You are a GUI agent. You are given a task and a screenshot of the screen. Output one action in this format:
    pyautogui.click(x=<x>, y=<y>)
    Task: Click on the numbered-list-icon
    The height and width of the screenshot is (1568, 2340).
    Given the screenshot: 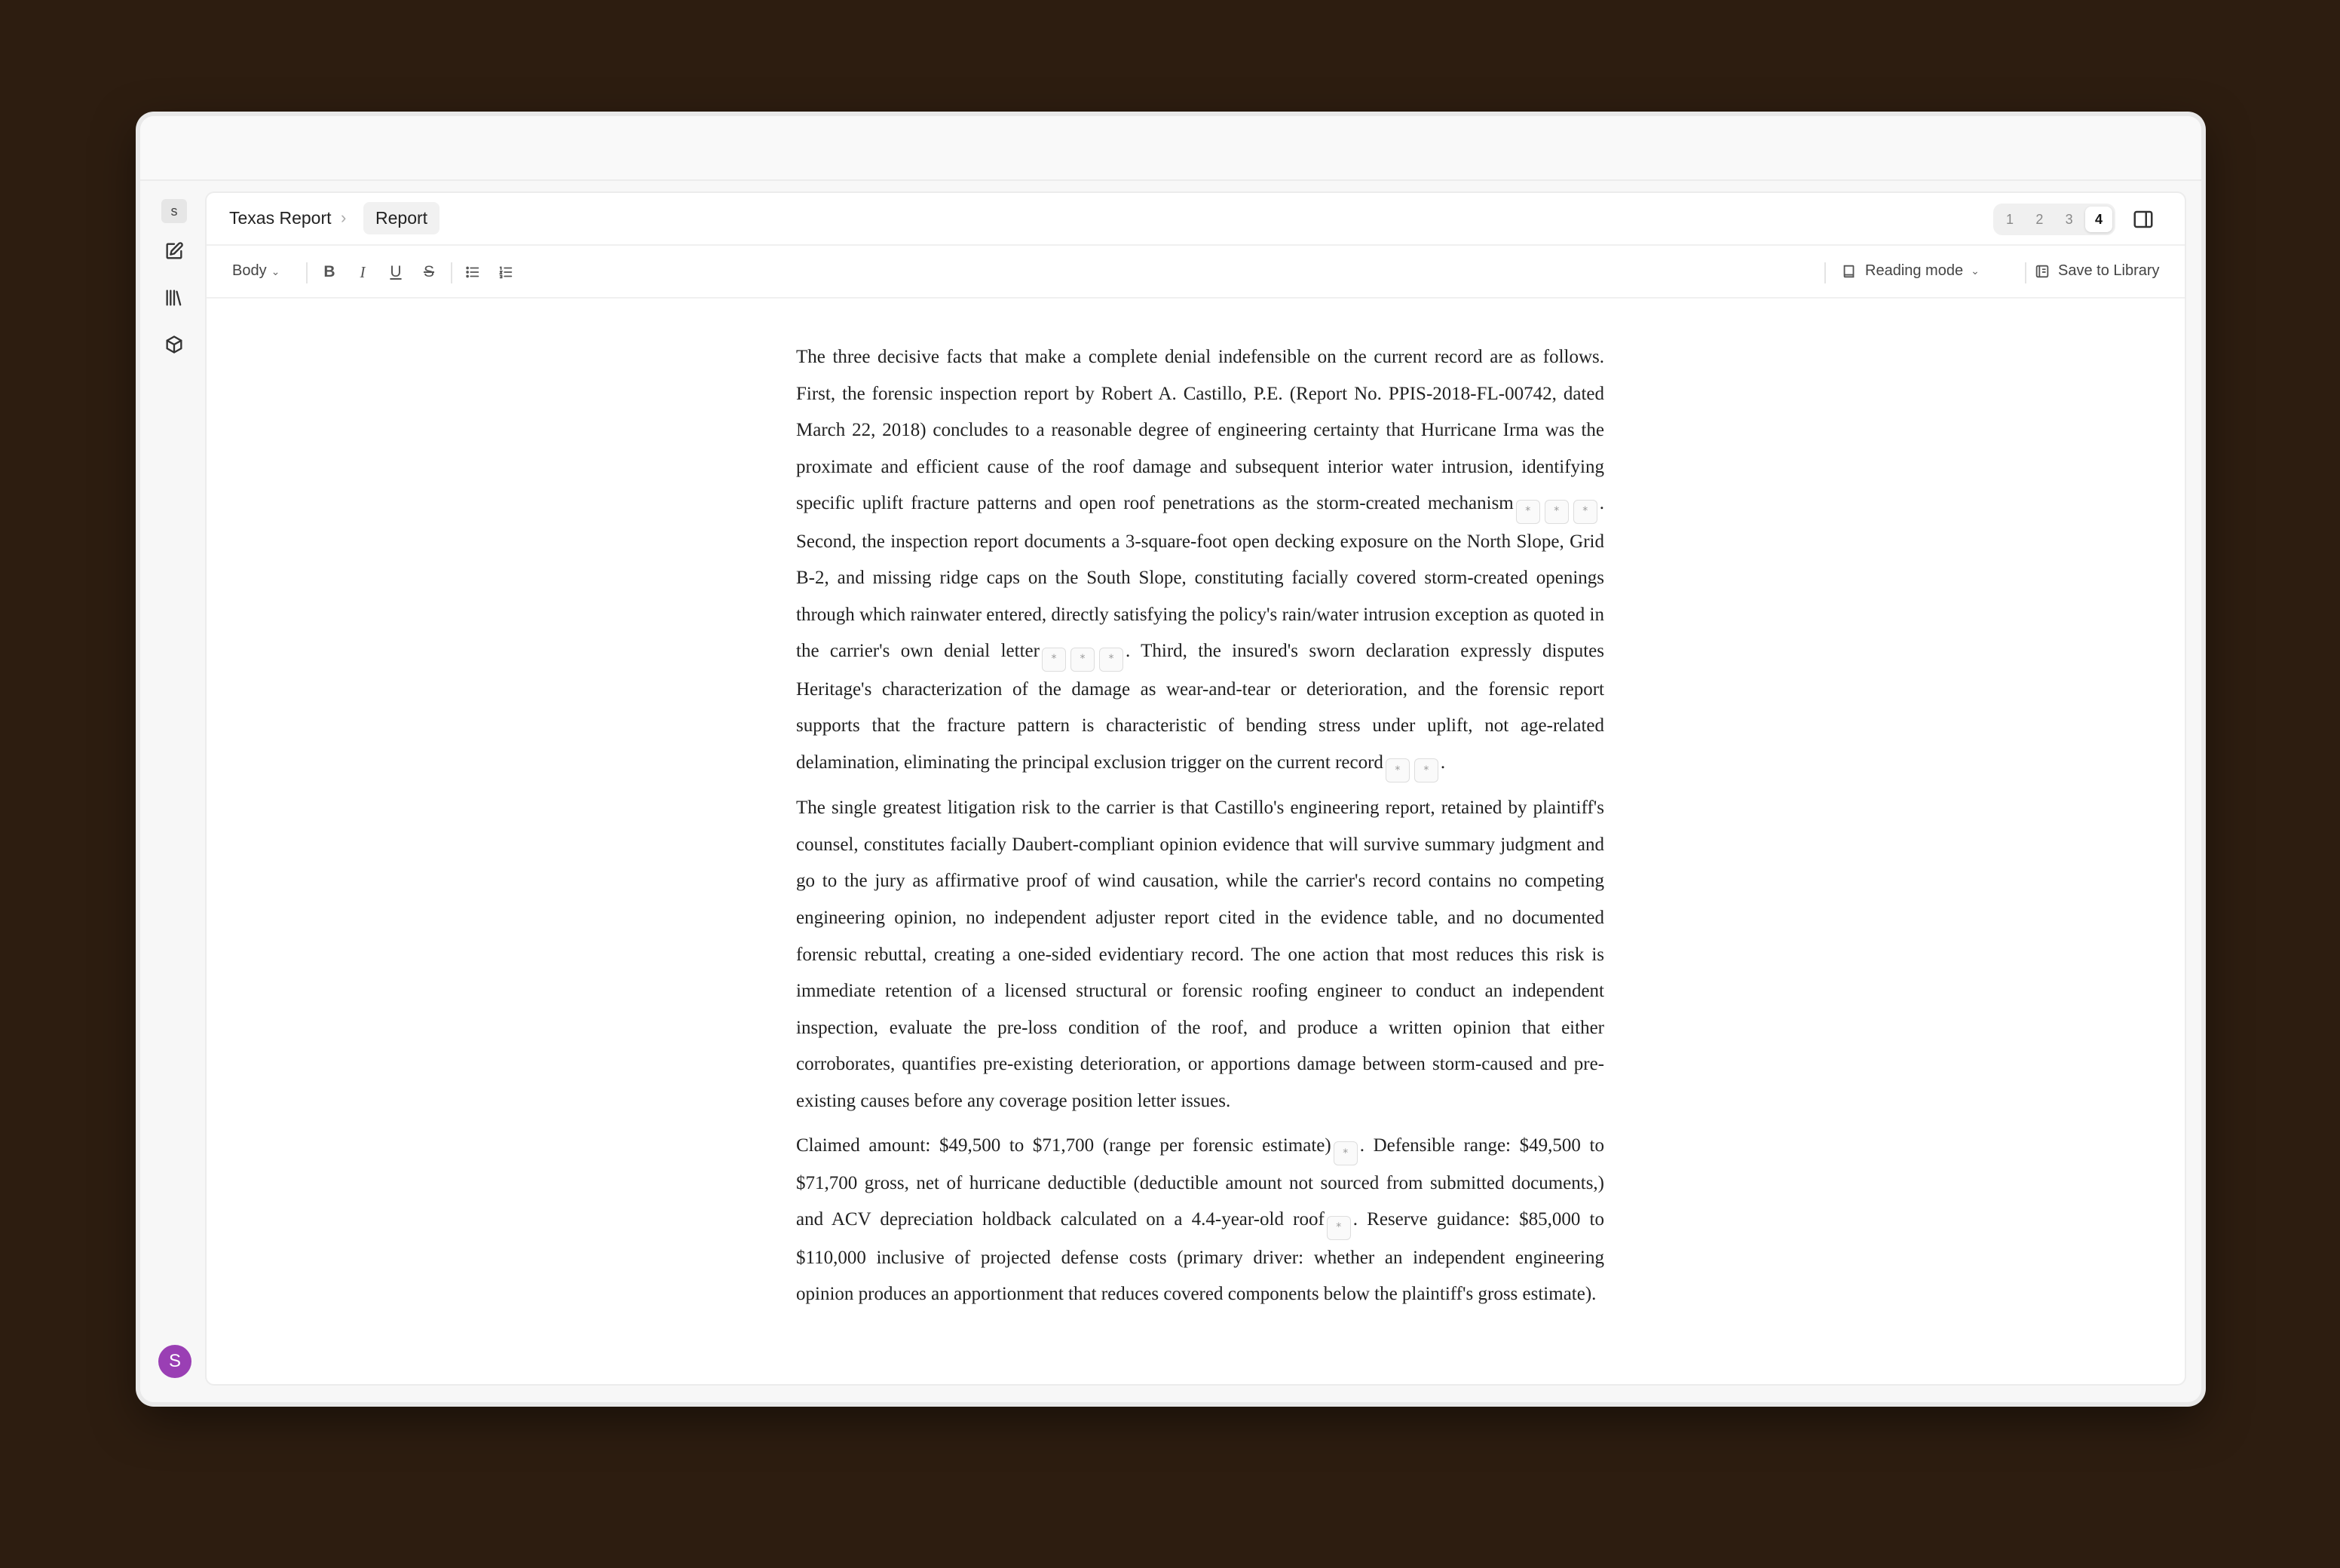 What is the action you would take?
    pyautogui.click(x=506, y=272)
    